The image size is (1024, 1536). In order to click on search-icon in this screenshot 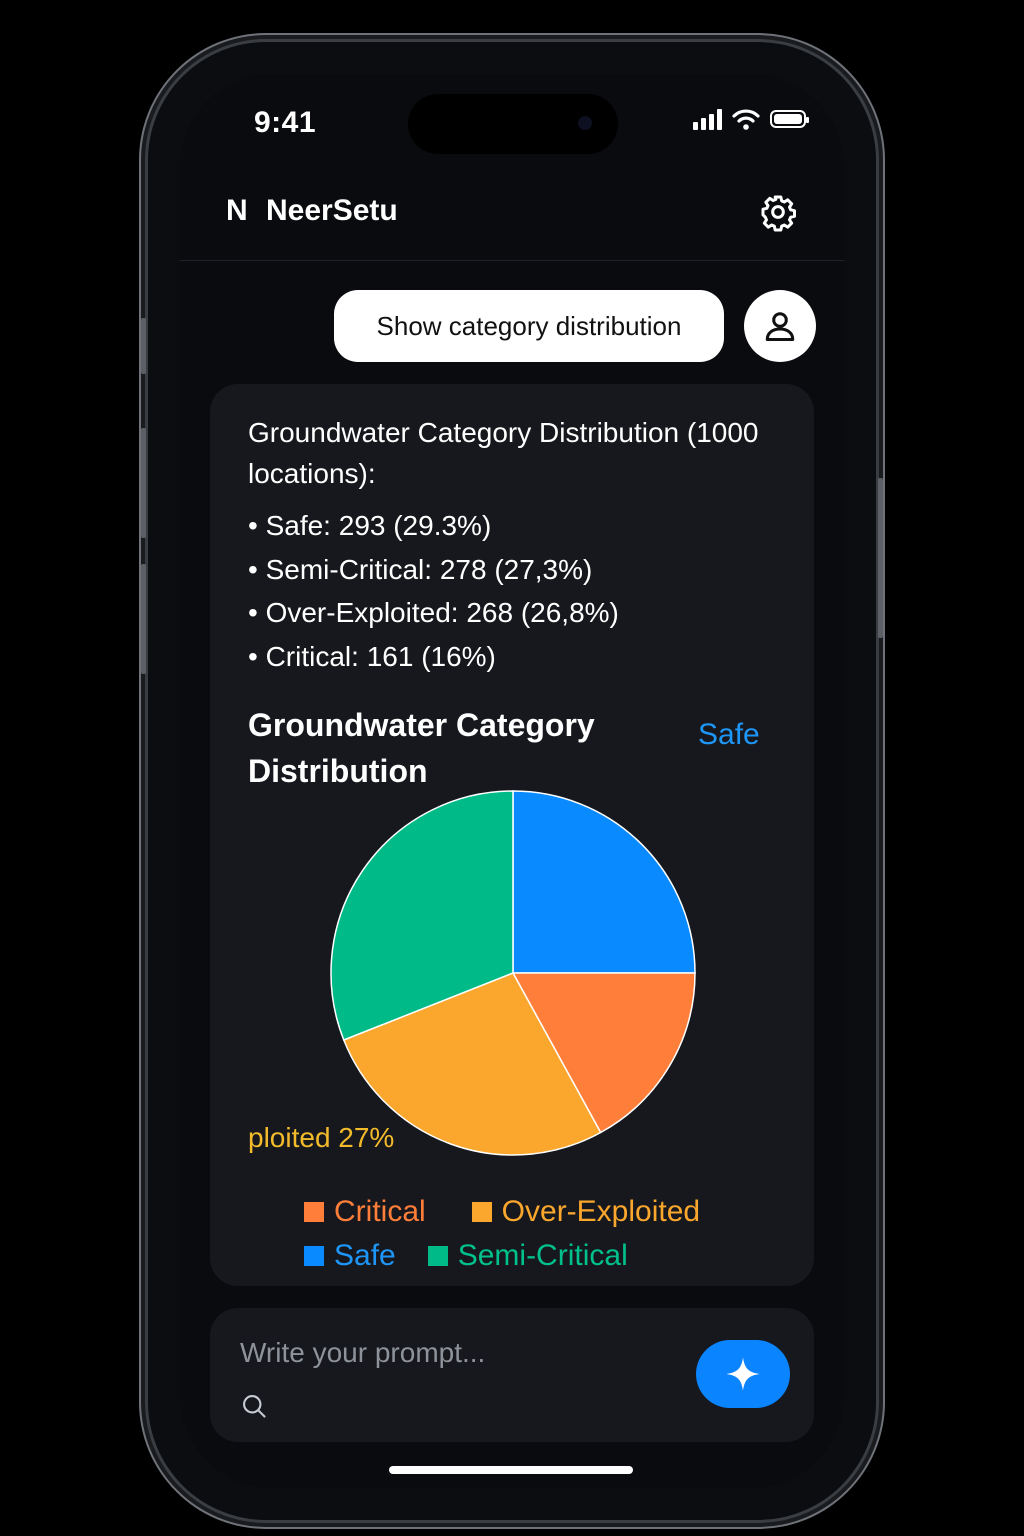, I will do `click(254, 1406)`.